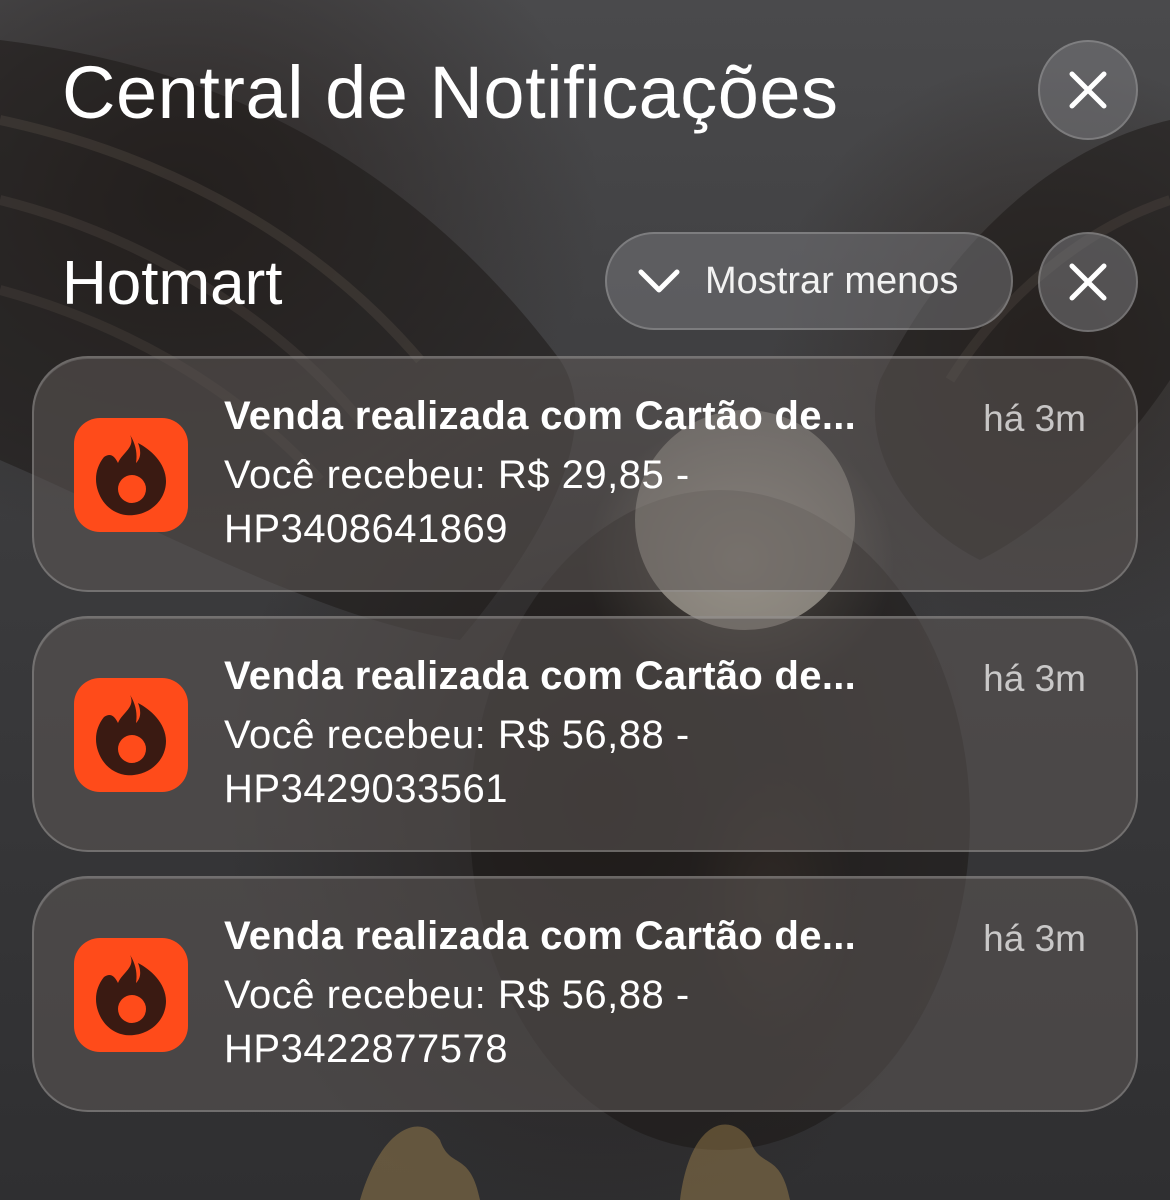 The width and height of the screenshot is (1170, 1200). I want to click on show-less-button: Mostrar menos, so click(809, 281).